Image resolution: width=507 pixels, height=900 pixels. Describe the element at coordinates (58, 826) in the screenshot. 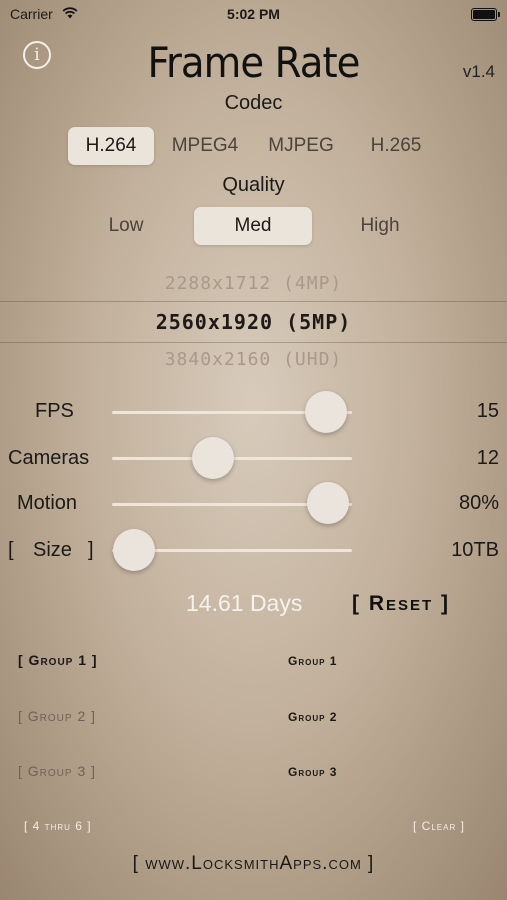

I see `groups-4-thru-6-button: [ 4 thru 6 ]` at that location.